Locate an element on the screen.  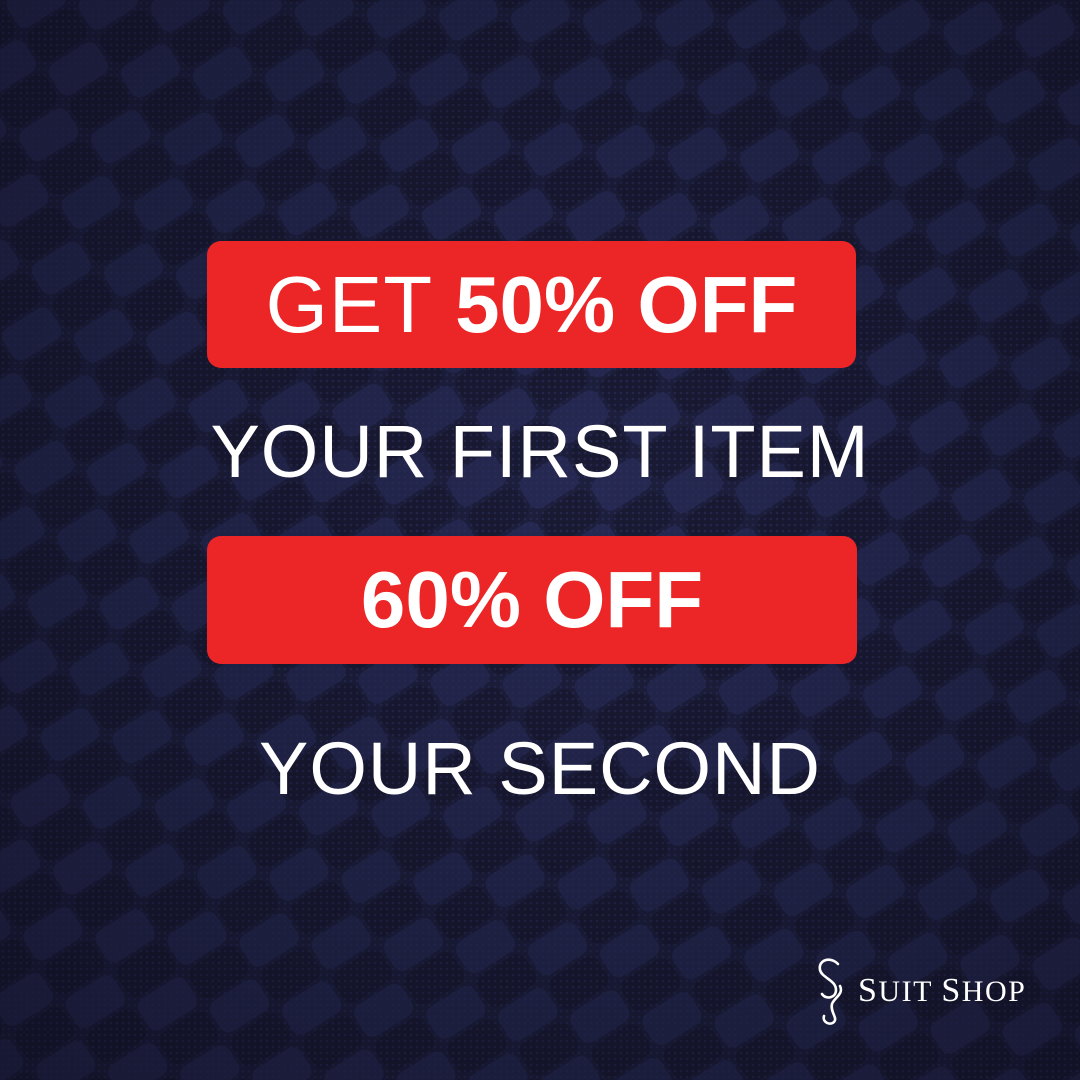
offer-discount-second: 60% OFF is located at coordinates (532, 599).